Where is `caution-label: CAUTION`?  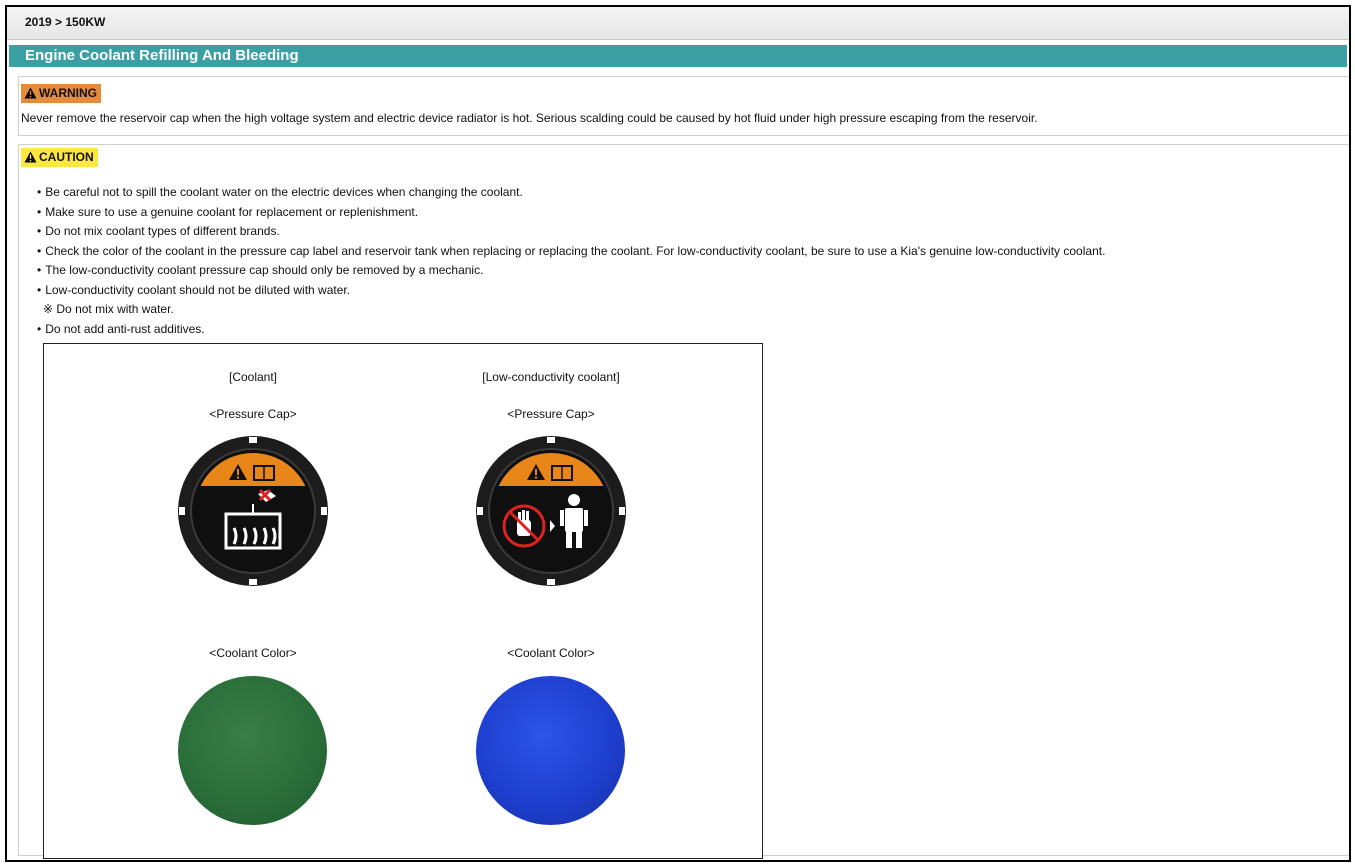
caution-label: CAUTION is located at coordinates (66, 157).